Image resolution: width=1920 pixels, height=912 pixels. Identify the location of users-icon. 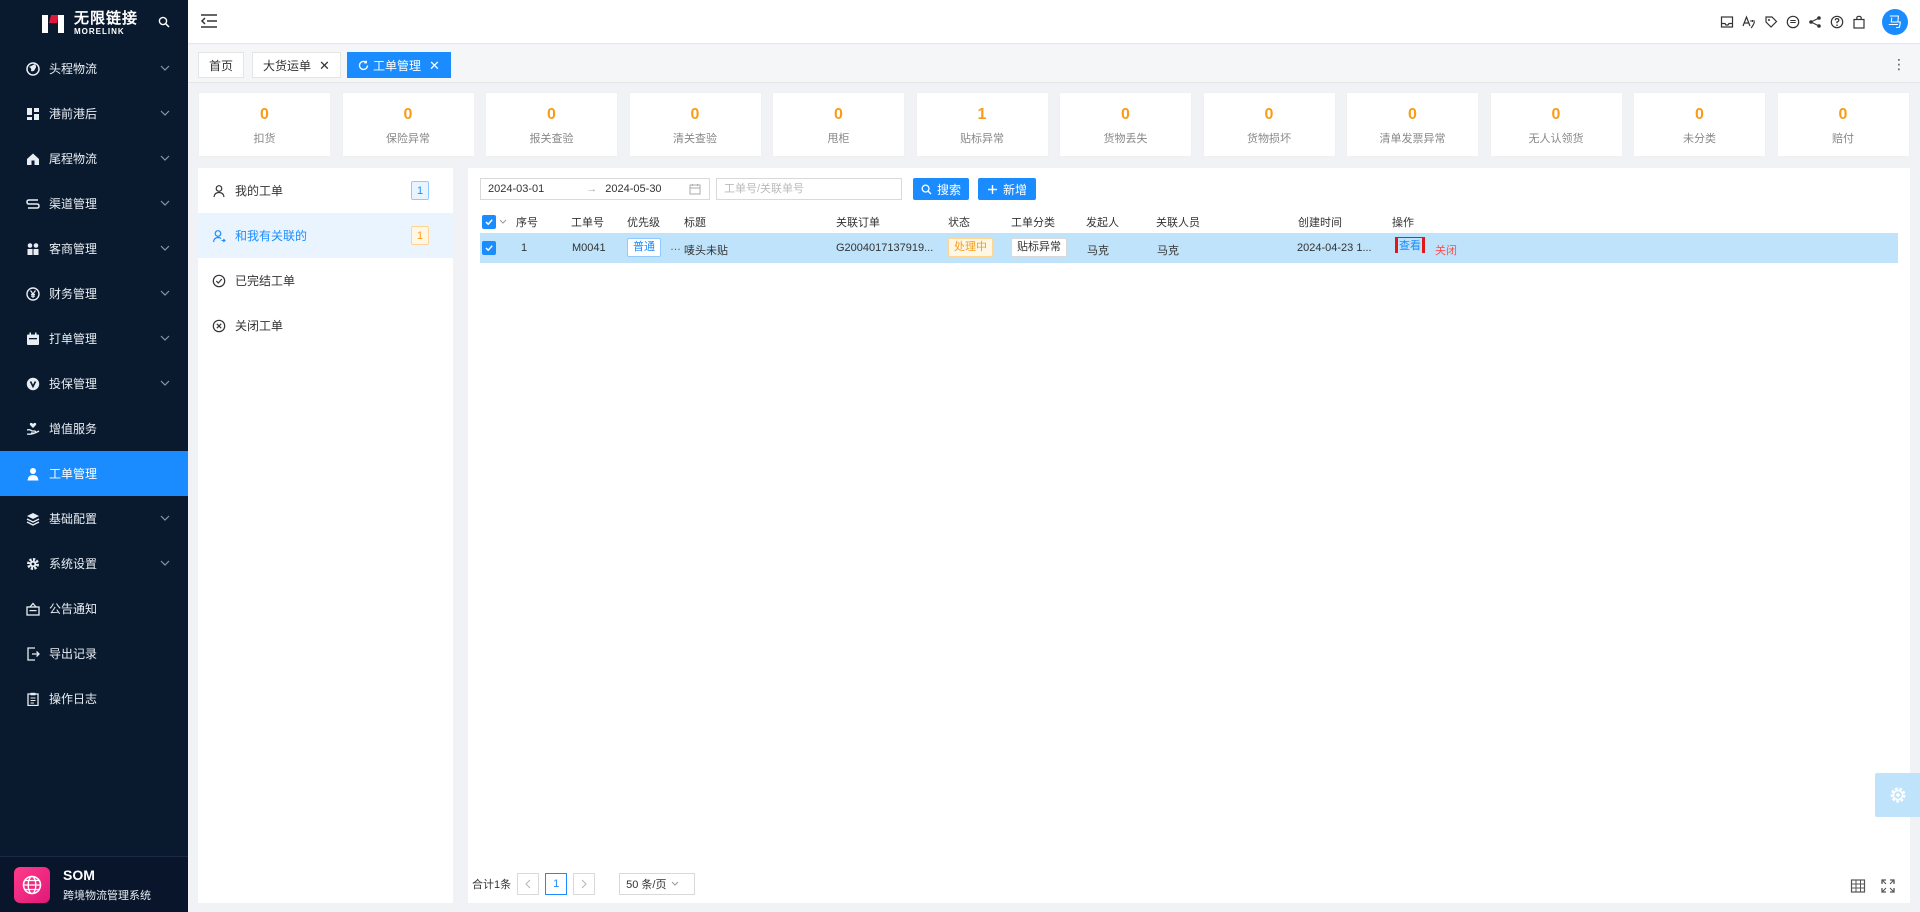
(32, 248).